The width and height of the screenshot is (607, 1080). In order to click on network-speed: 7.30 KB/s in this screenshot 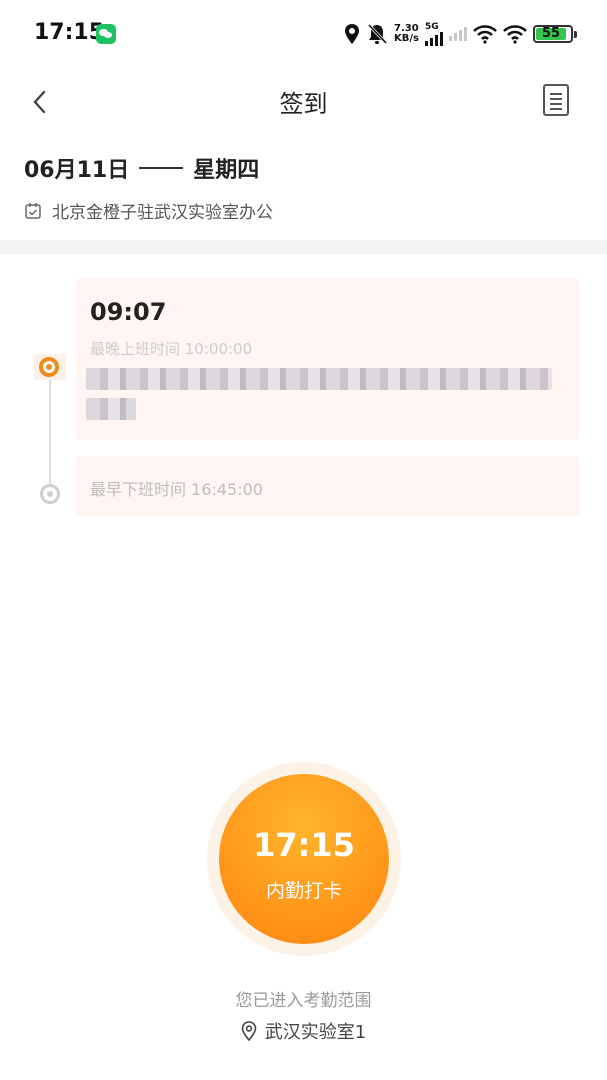, I will do `click(406, 34)`.